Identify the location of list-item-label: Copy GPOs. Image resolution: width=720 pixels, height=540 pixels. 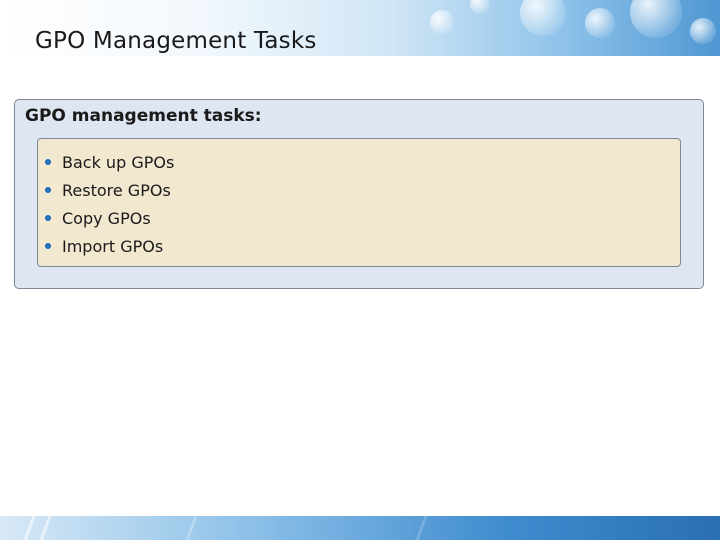
(106, 218).